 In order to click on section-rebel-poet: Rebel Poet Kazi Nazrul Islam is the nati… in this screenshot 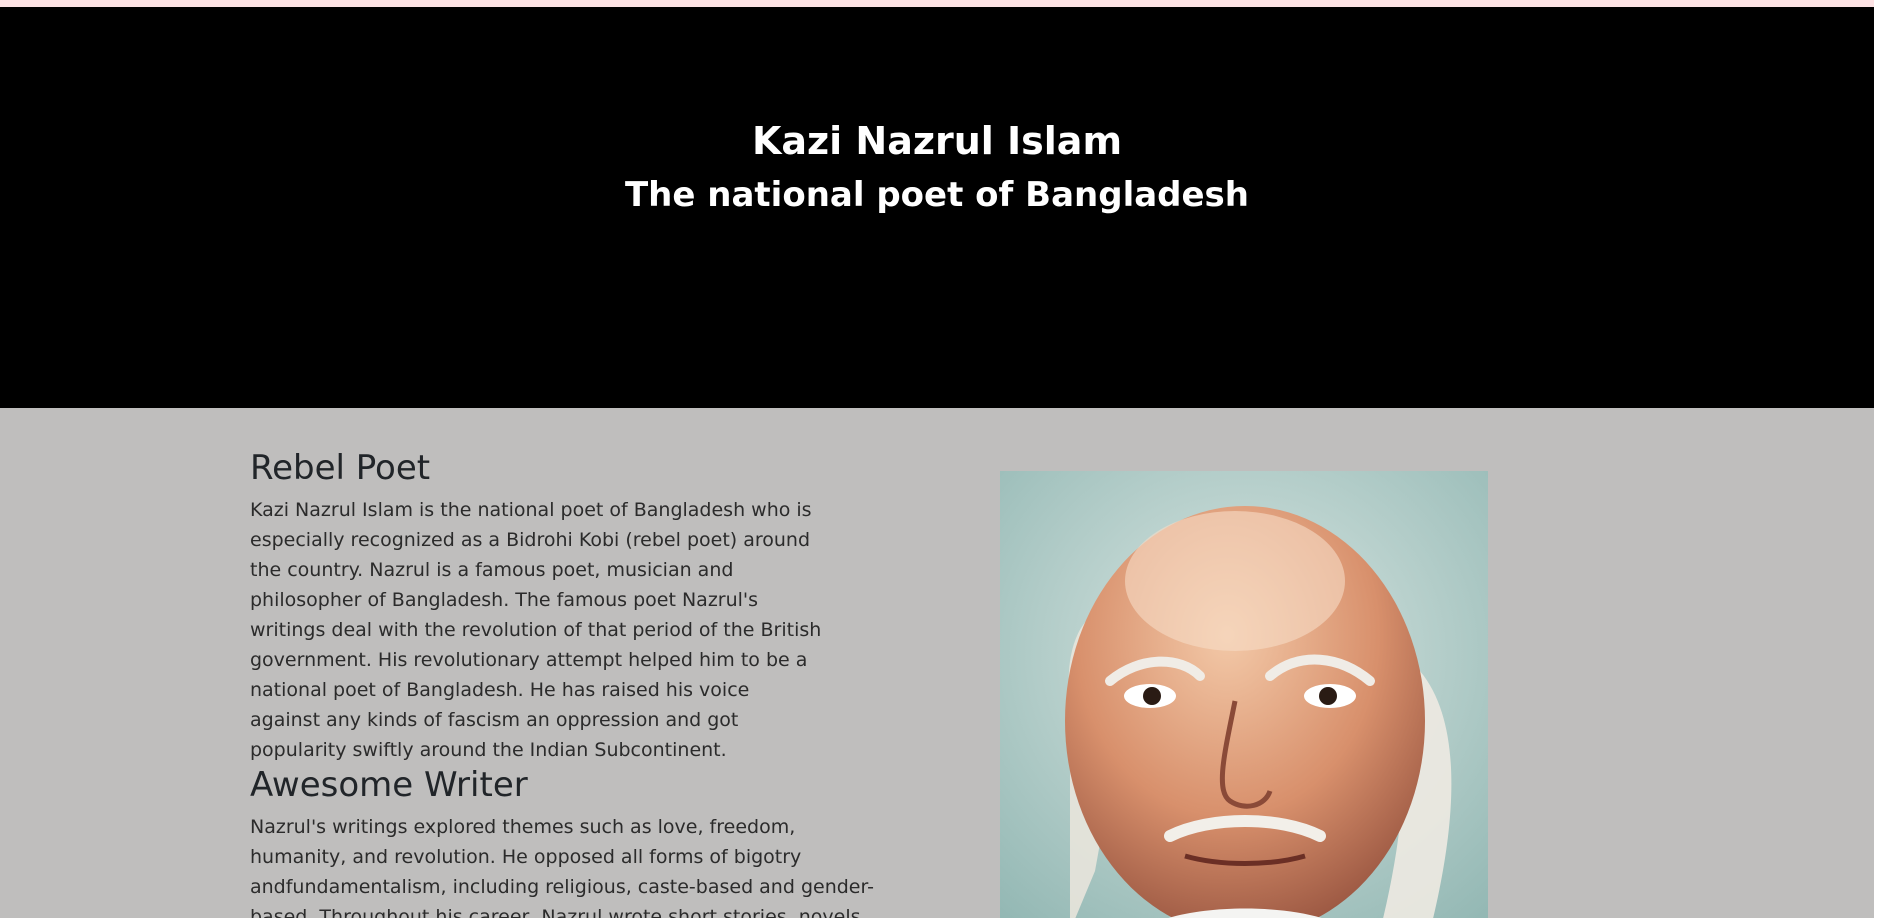, I will do `click(570, 606)`.